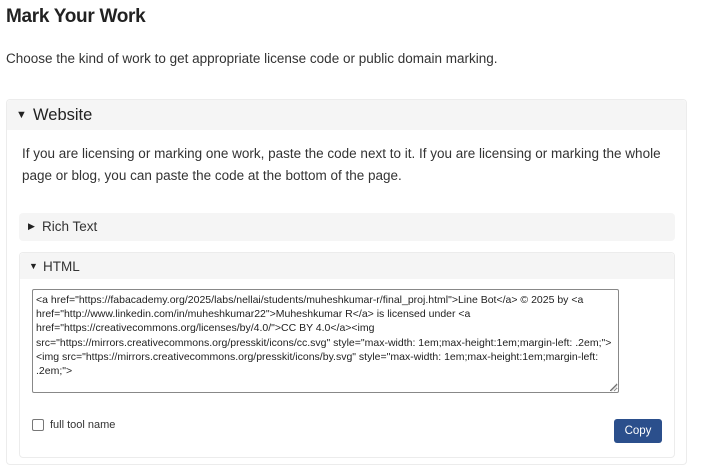 This screenshot has height=471, width=720. What do you see at coordinates (76, 16) in the screenshot?
I see `page-title: Mark Your Work` at bounding box center [76, 16].